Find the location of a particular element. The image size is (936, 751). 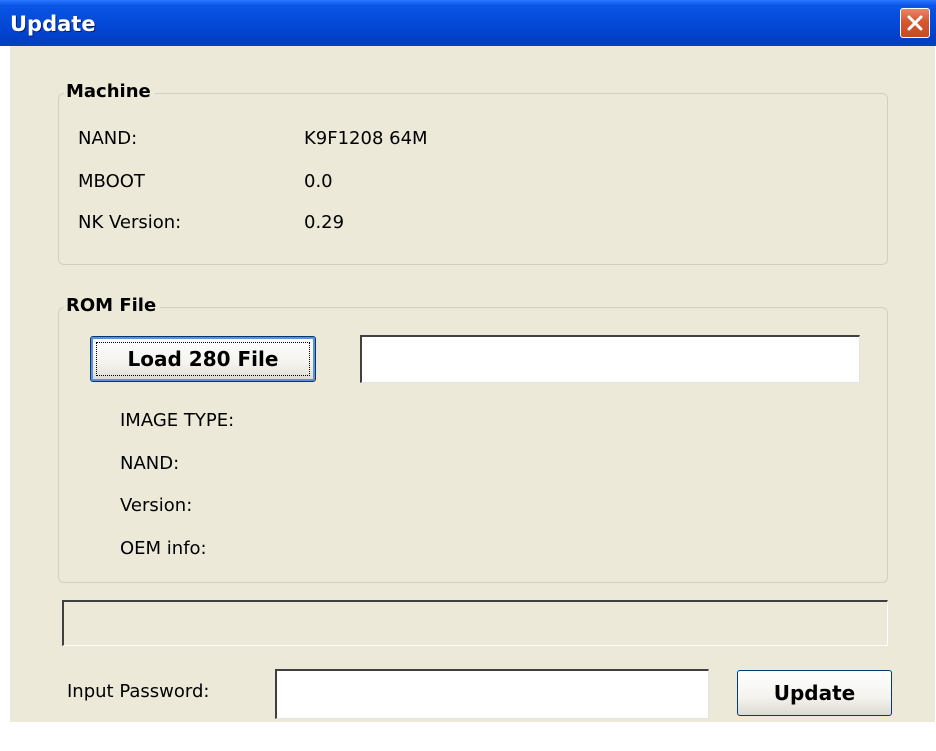

input-password-label: Input Password: is located at coordinates (138, 691).